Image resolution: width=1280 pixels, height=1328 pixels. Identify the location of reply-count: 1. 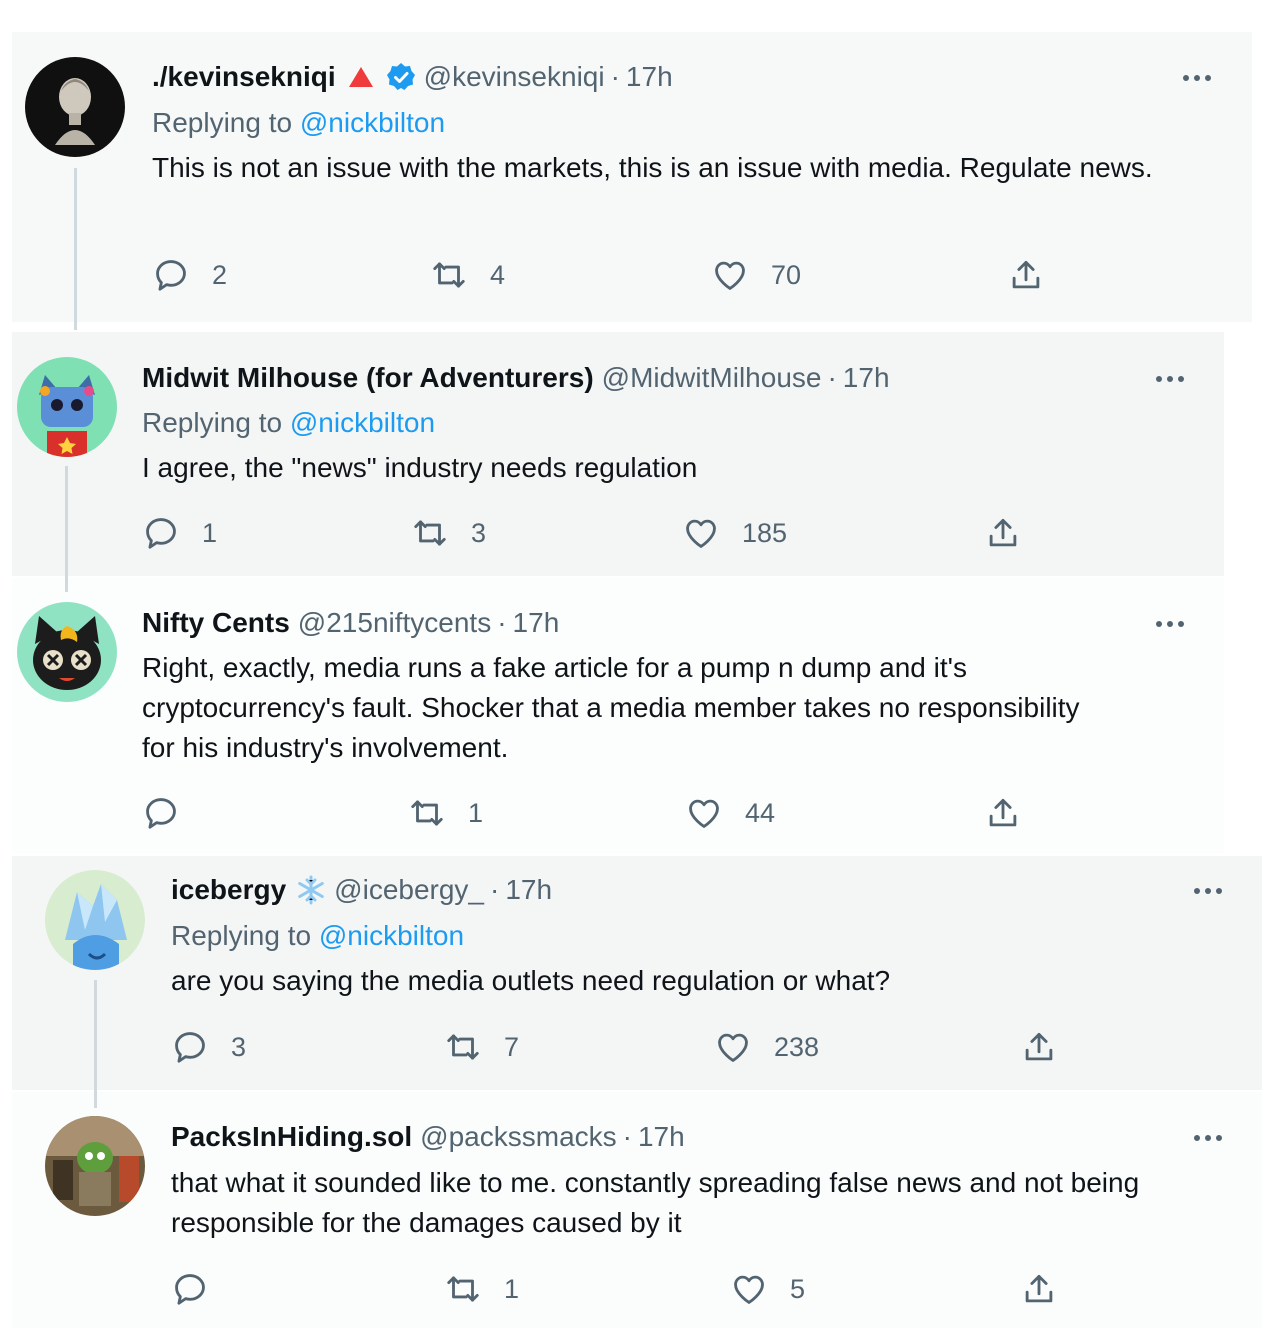
(210, 532).